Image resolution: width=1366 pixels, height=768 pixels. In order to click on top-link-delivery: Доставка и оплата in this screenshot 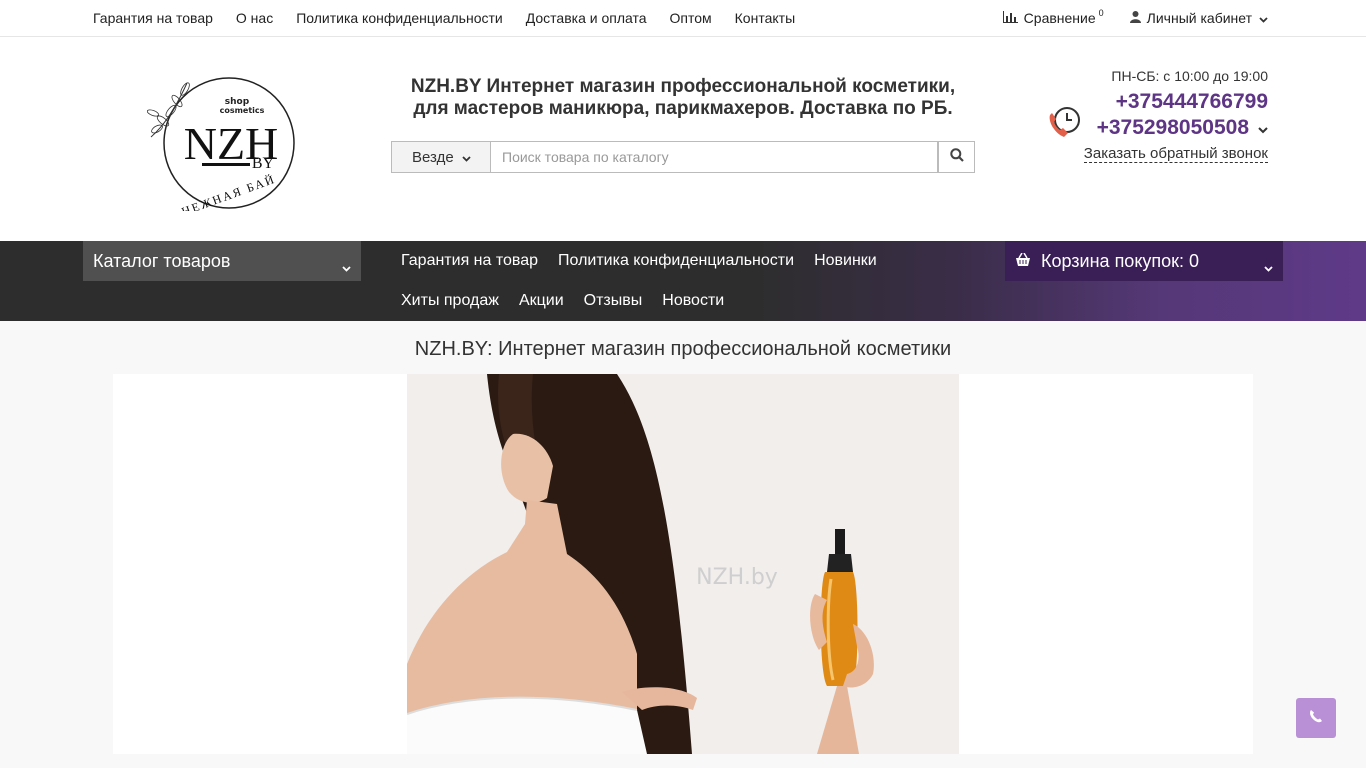, I will do `click(586, 18)`.